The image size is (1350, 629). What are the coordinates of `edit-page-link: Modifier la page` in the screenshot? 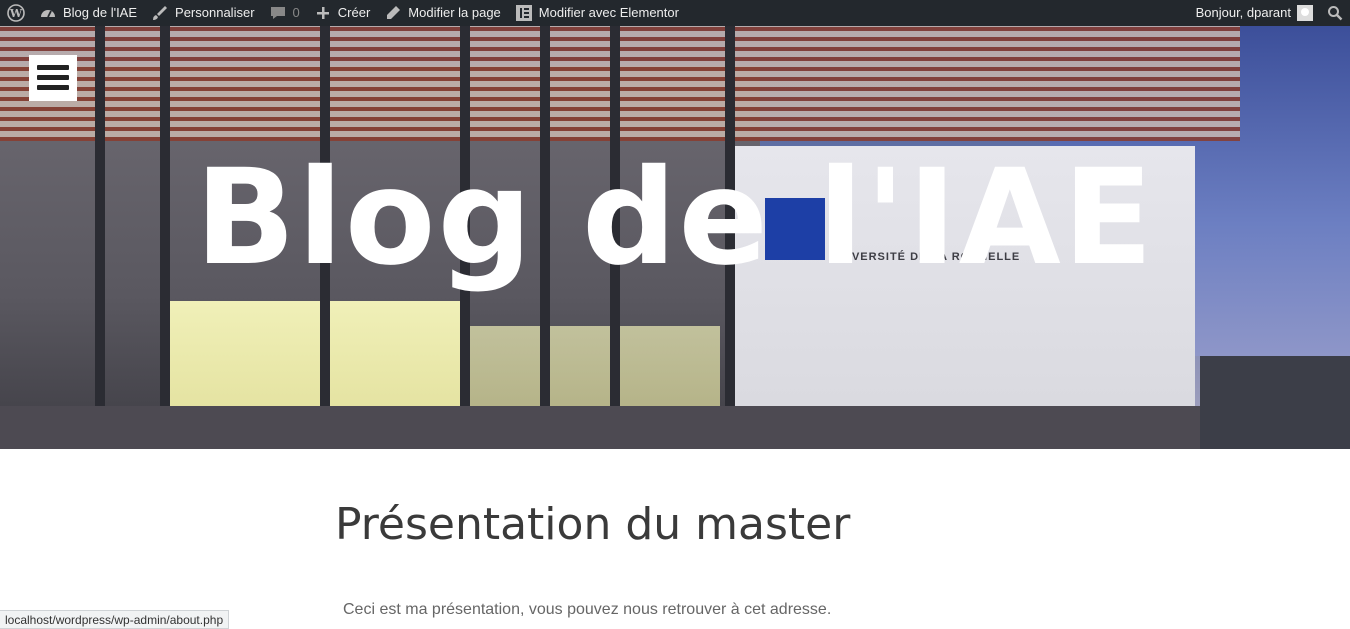 It's located at (442, 13).